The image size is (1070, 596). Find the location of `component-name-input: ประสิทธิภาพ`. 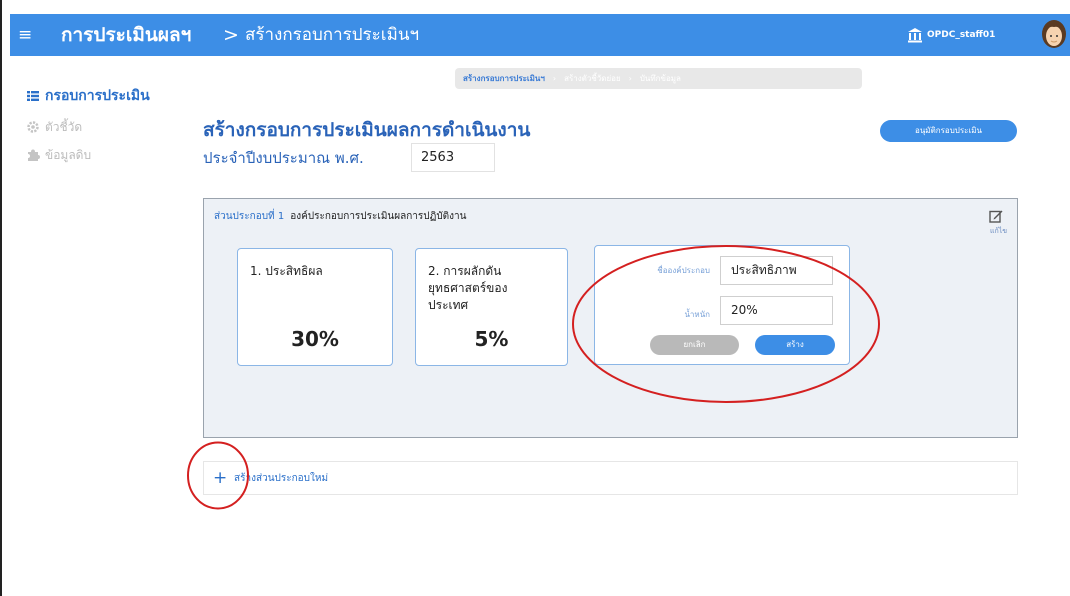

component-name-input: ประสิทธิภาพ is located at coordinates (776, 270).